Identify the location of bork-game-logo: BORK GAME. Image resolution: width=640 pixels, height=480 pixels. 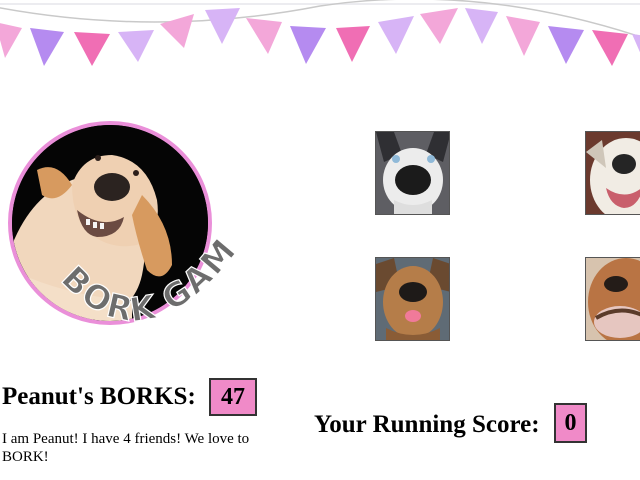
(142, 280).